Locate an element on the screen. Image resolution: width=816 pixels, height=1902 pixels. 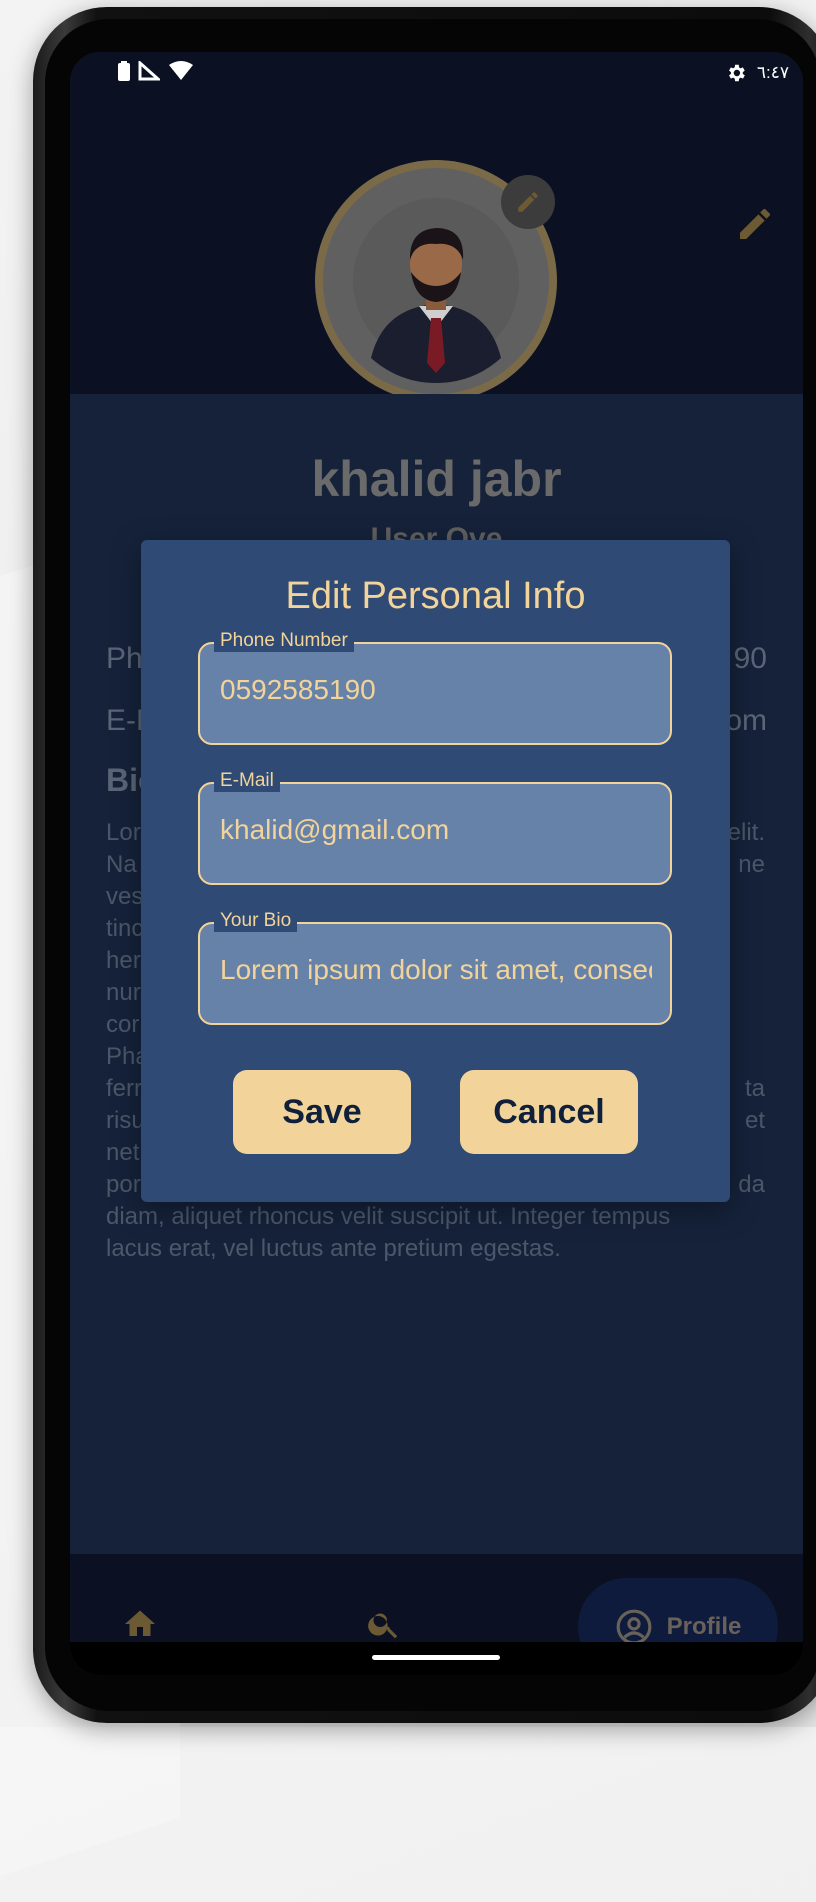
email-field-label: E-Mail is located at coordinates (247, 781).